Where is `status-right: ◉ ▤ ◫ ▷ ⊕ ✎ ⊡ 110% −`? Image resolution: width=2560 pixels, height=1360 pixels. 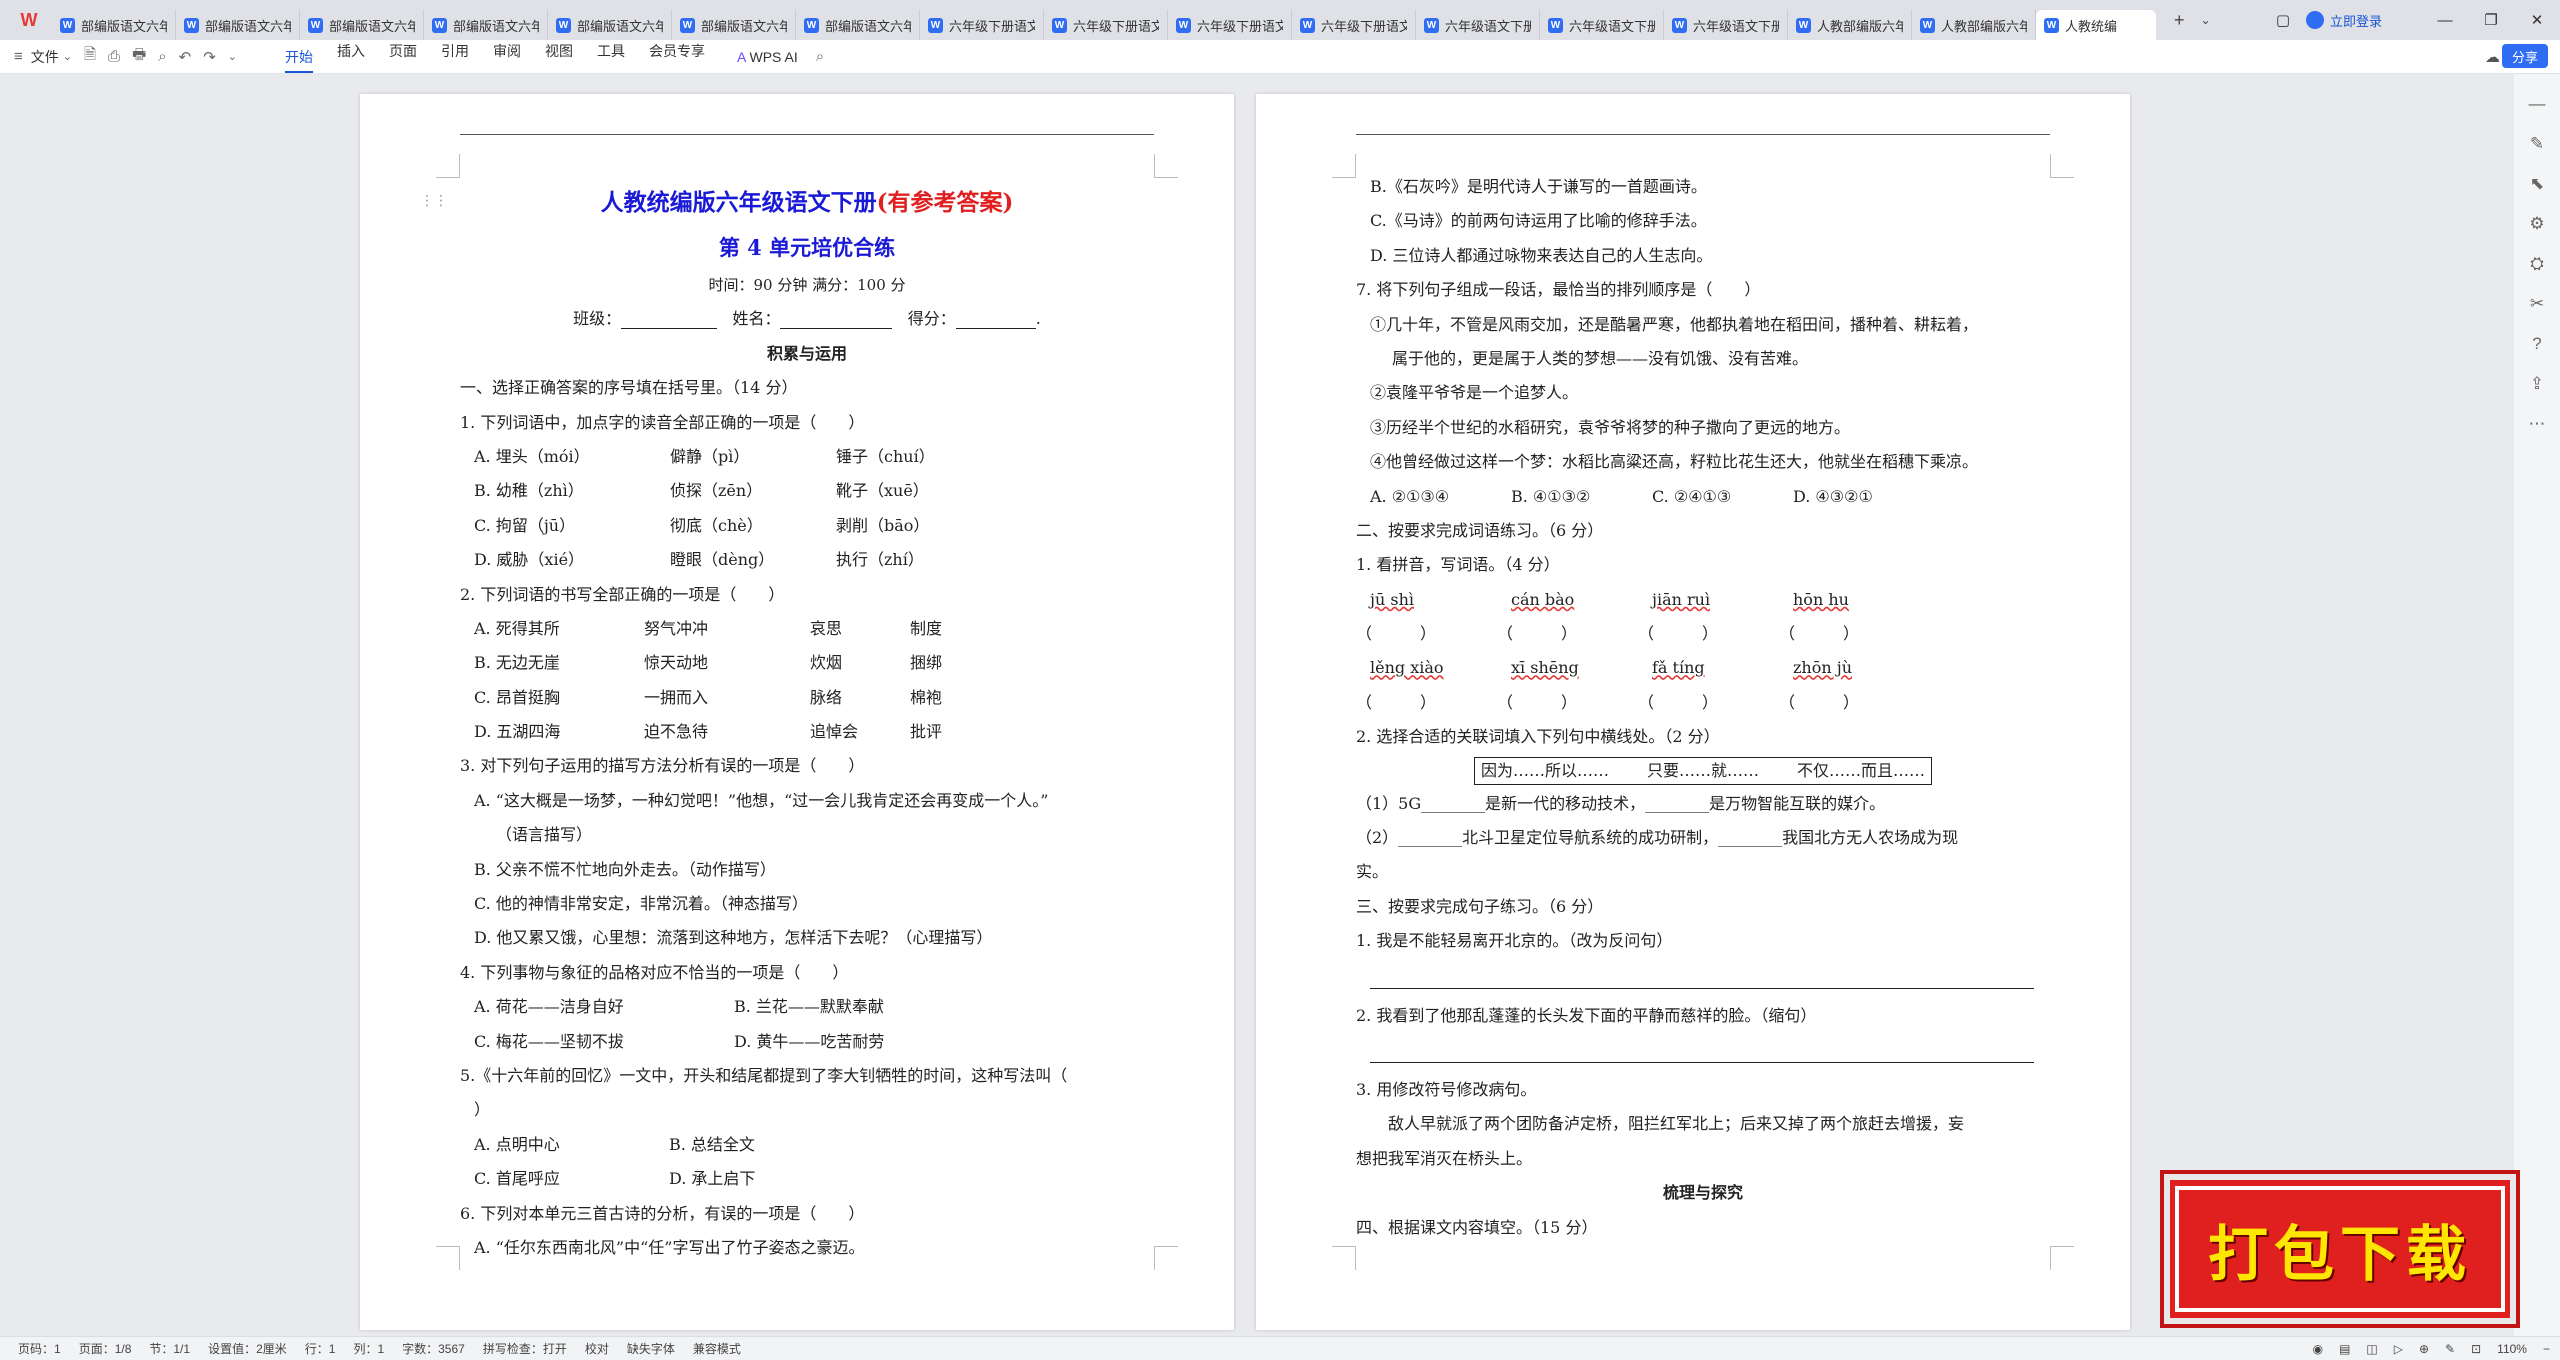 status-right: ◉ ▤ ◫ ▷ ⊕ ✎ ⊡ 110% − is located at coordinates (2423, 1349).